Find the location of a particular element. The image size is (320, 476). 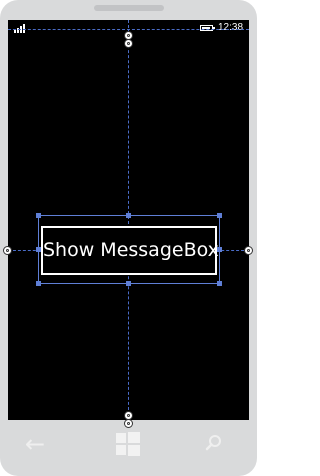

battery-icon is located at coordinates (207, 28).